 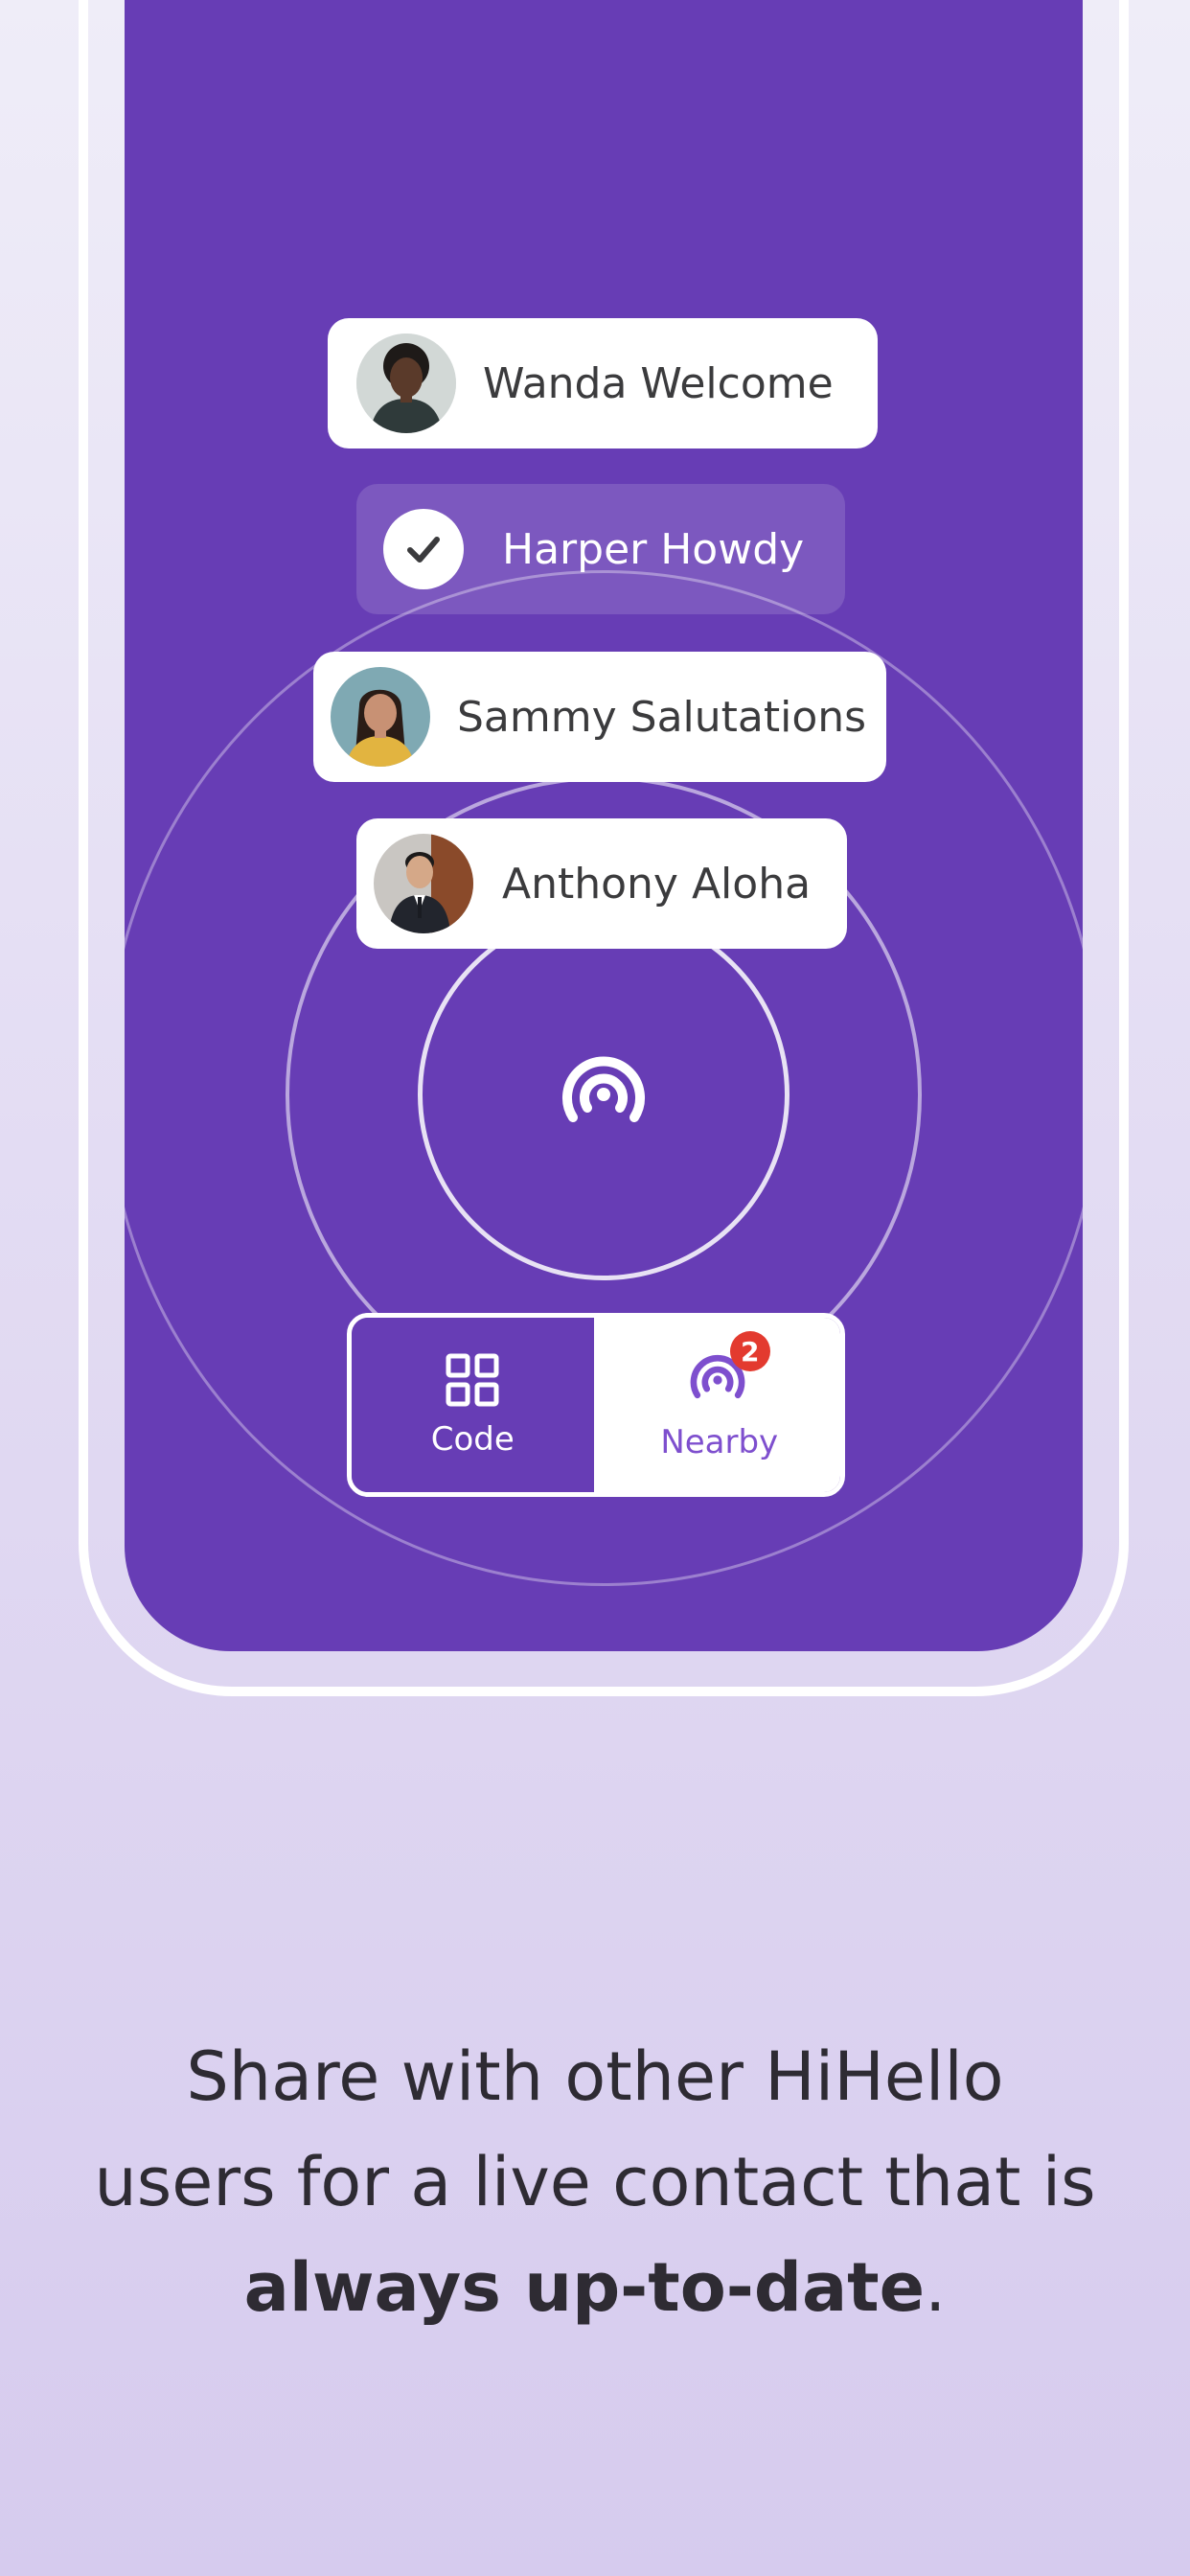 I want to click on nearby-tab-label: Nearby, so click(x=719, y=1442).